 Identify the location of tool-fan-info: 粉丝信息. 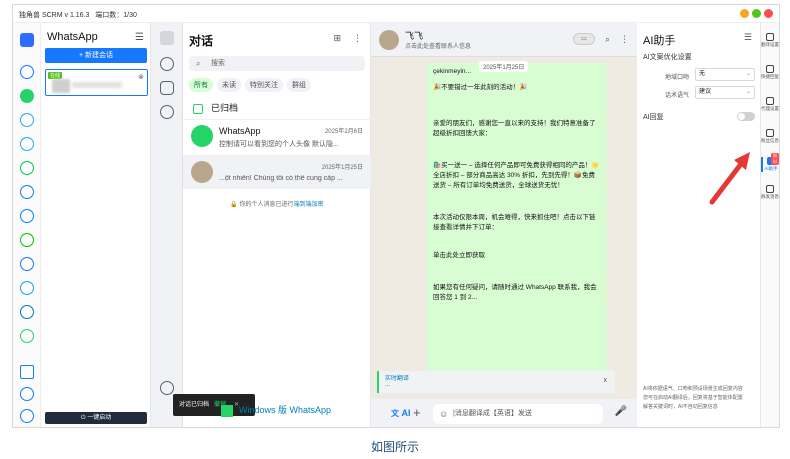
(770, 136).